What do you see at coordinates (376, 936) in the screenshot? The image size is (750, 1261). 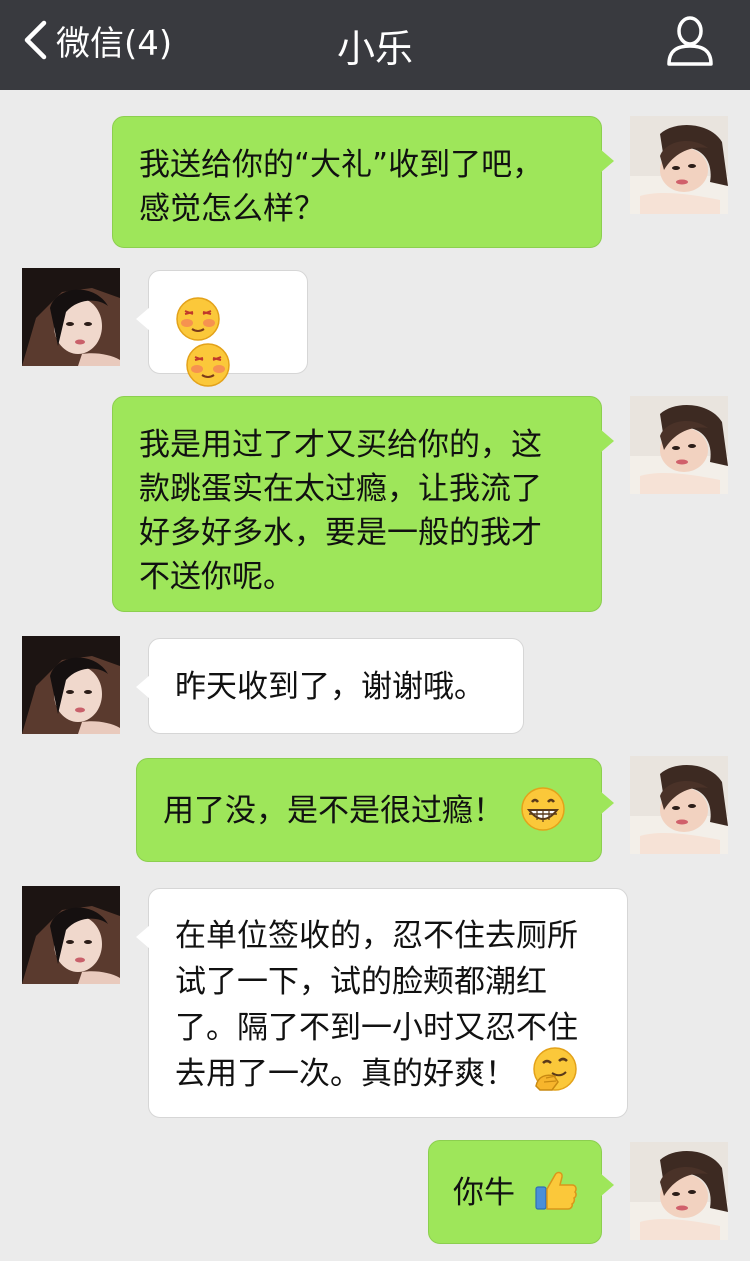 I see `message-text-line: 在单位签收的，忍不住去厕所` at bounding box center [376, 936].